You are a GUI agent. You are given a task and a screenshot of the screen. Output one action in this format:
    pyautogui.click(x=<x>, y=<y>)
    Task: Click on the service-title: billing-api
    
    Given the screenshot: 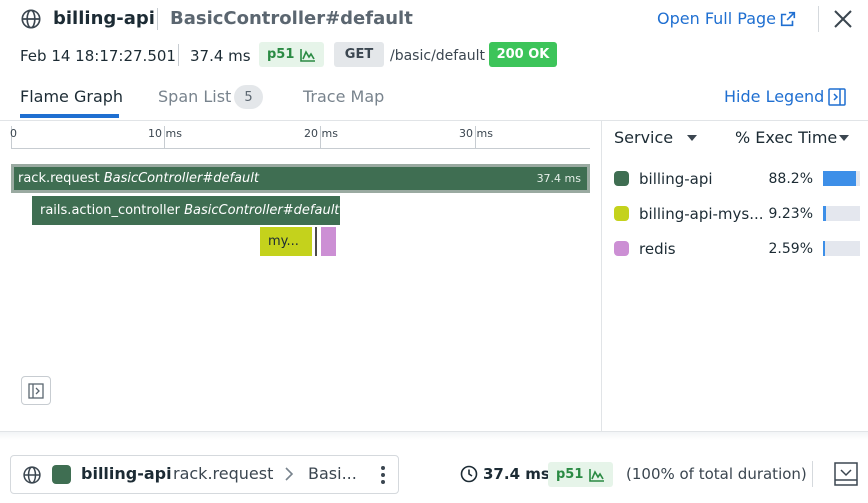 What is the action you would take?
    pyautogui.click(x=104, y=18)
    